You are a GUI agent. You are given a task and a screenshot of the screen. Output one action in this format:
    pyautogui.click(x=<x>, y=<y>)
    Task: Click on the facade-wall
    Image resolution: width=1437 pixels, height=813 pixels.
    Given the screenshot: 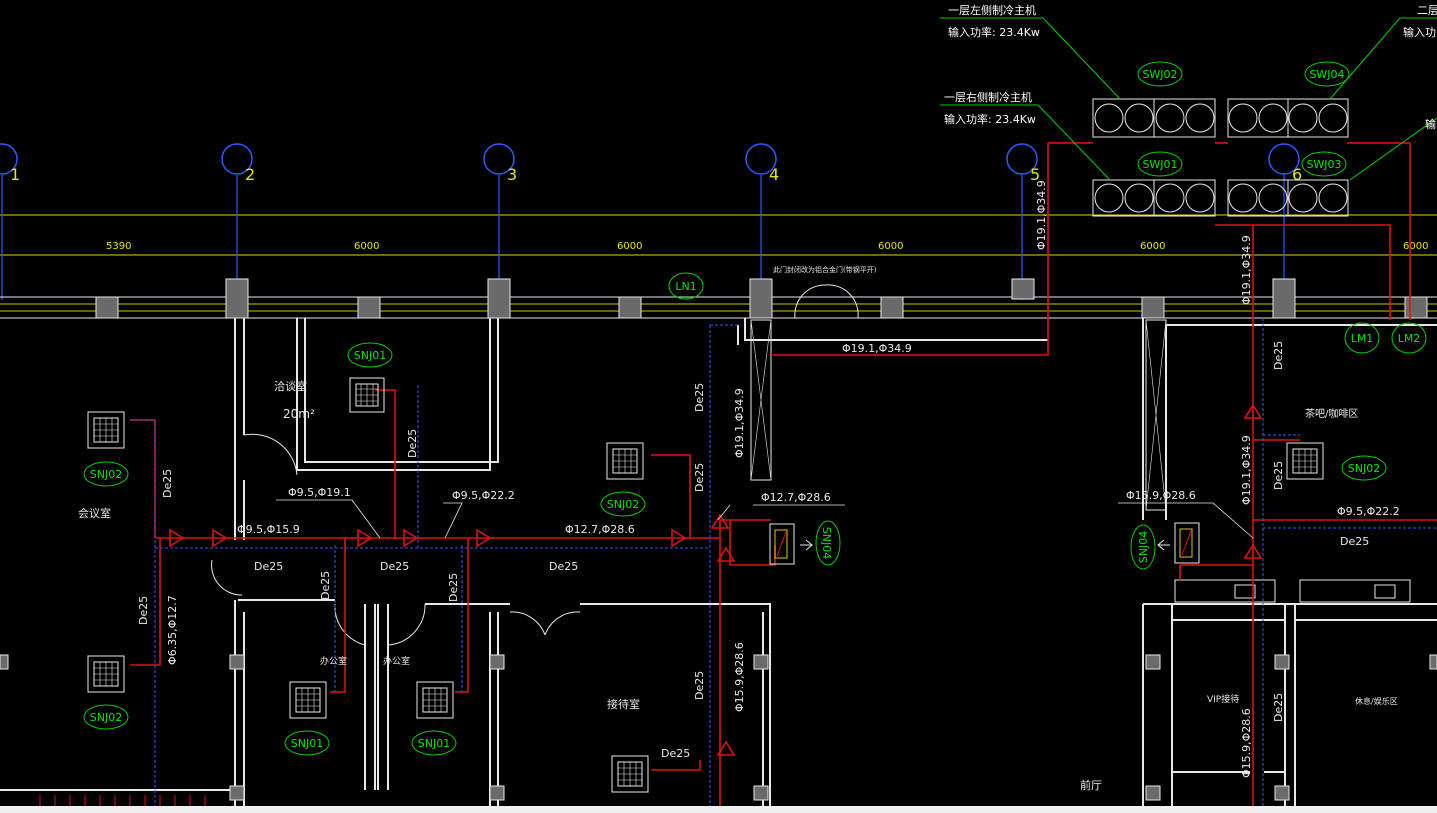 What is the action you would take?
    pyautogui.click(x=718, y=298)
    